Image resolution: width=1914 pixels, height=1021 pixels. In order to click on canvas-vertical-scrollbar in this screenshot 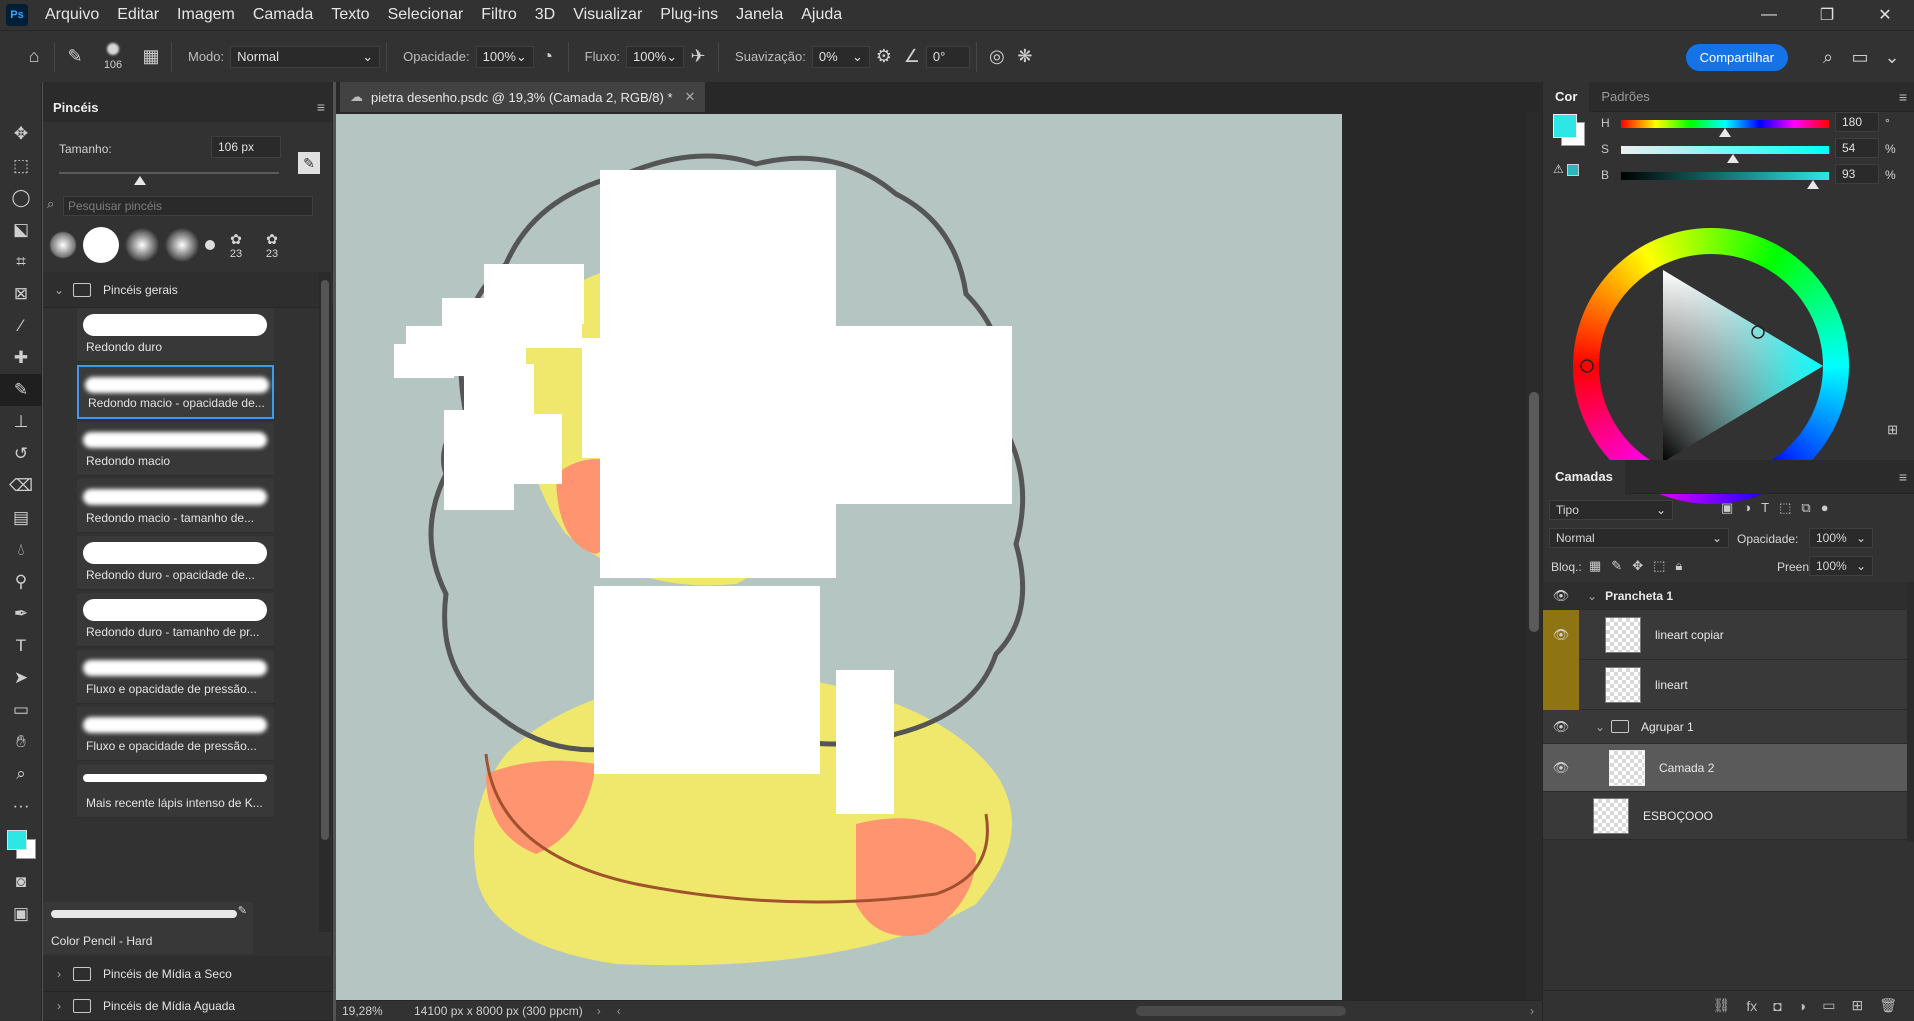, I will do `click(1534, 556)`.